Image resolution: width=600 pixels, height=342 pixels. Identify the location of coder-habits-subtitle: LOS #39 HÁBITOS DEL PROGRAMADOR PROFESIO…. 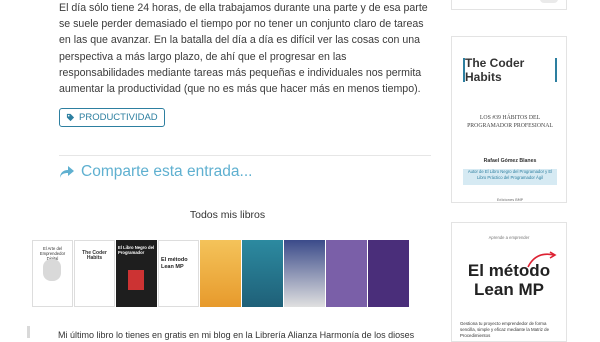
(510, 122).